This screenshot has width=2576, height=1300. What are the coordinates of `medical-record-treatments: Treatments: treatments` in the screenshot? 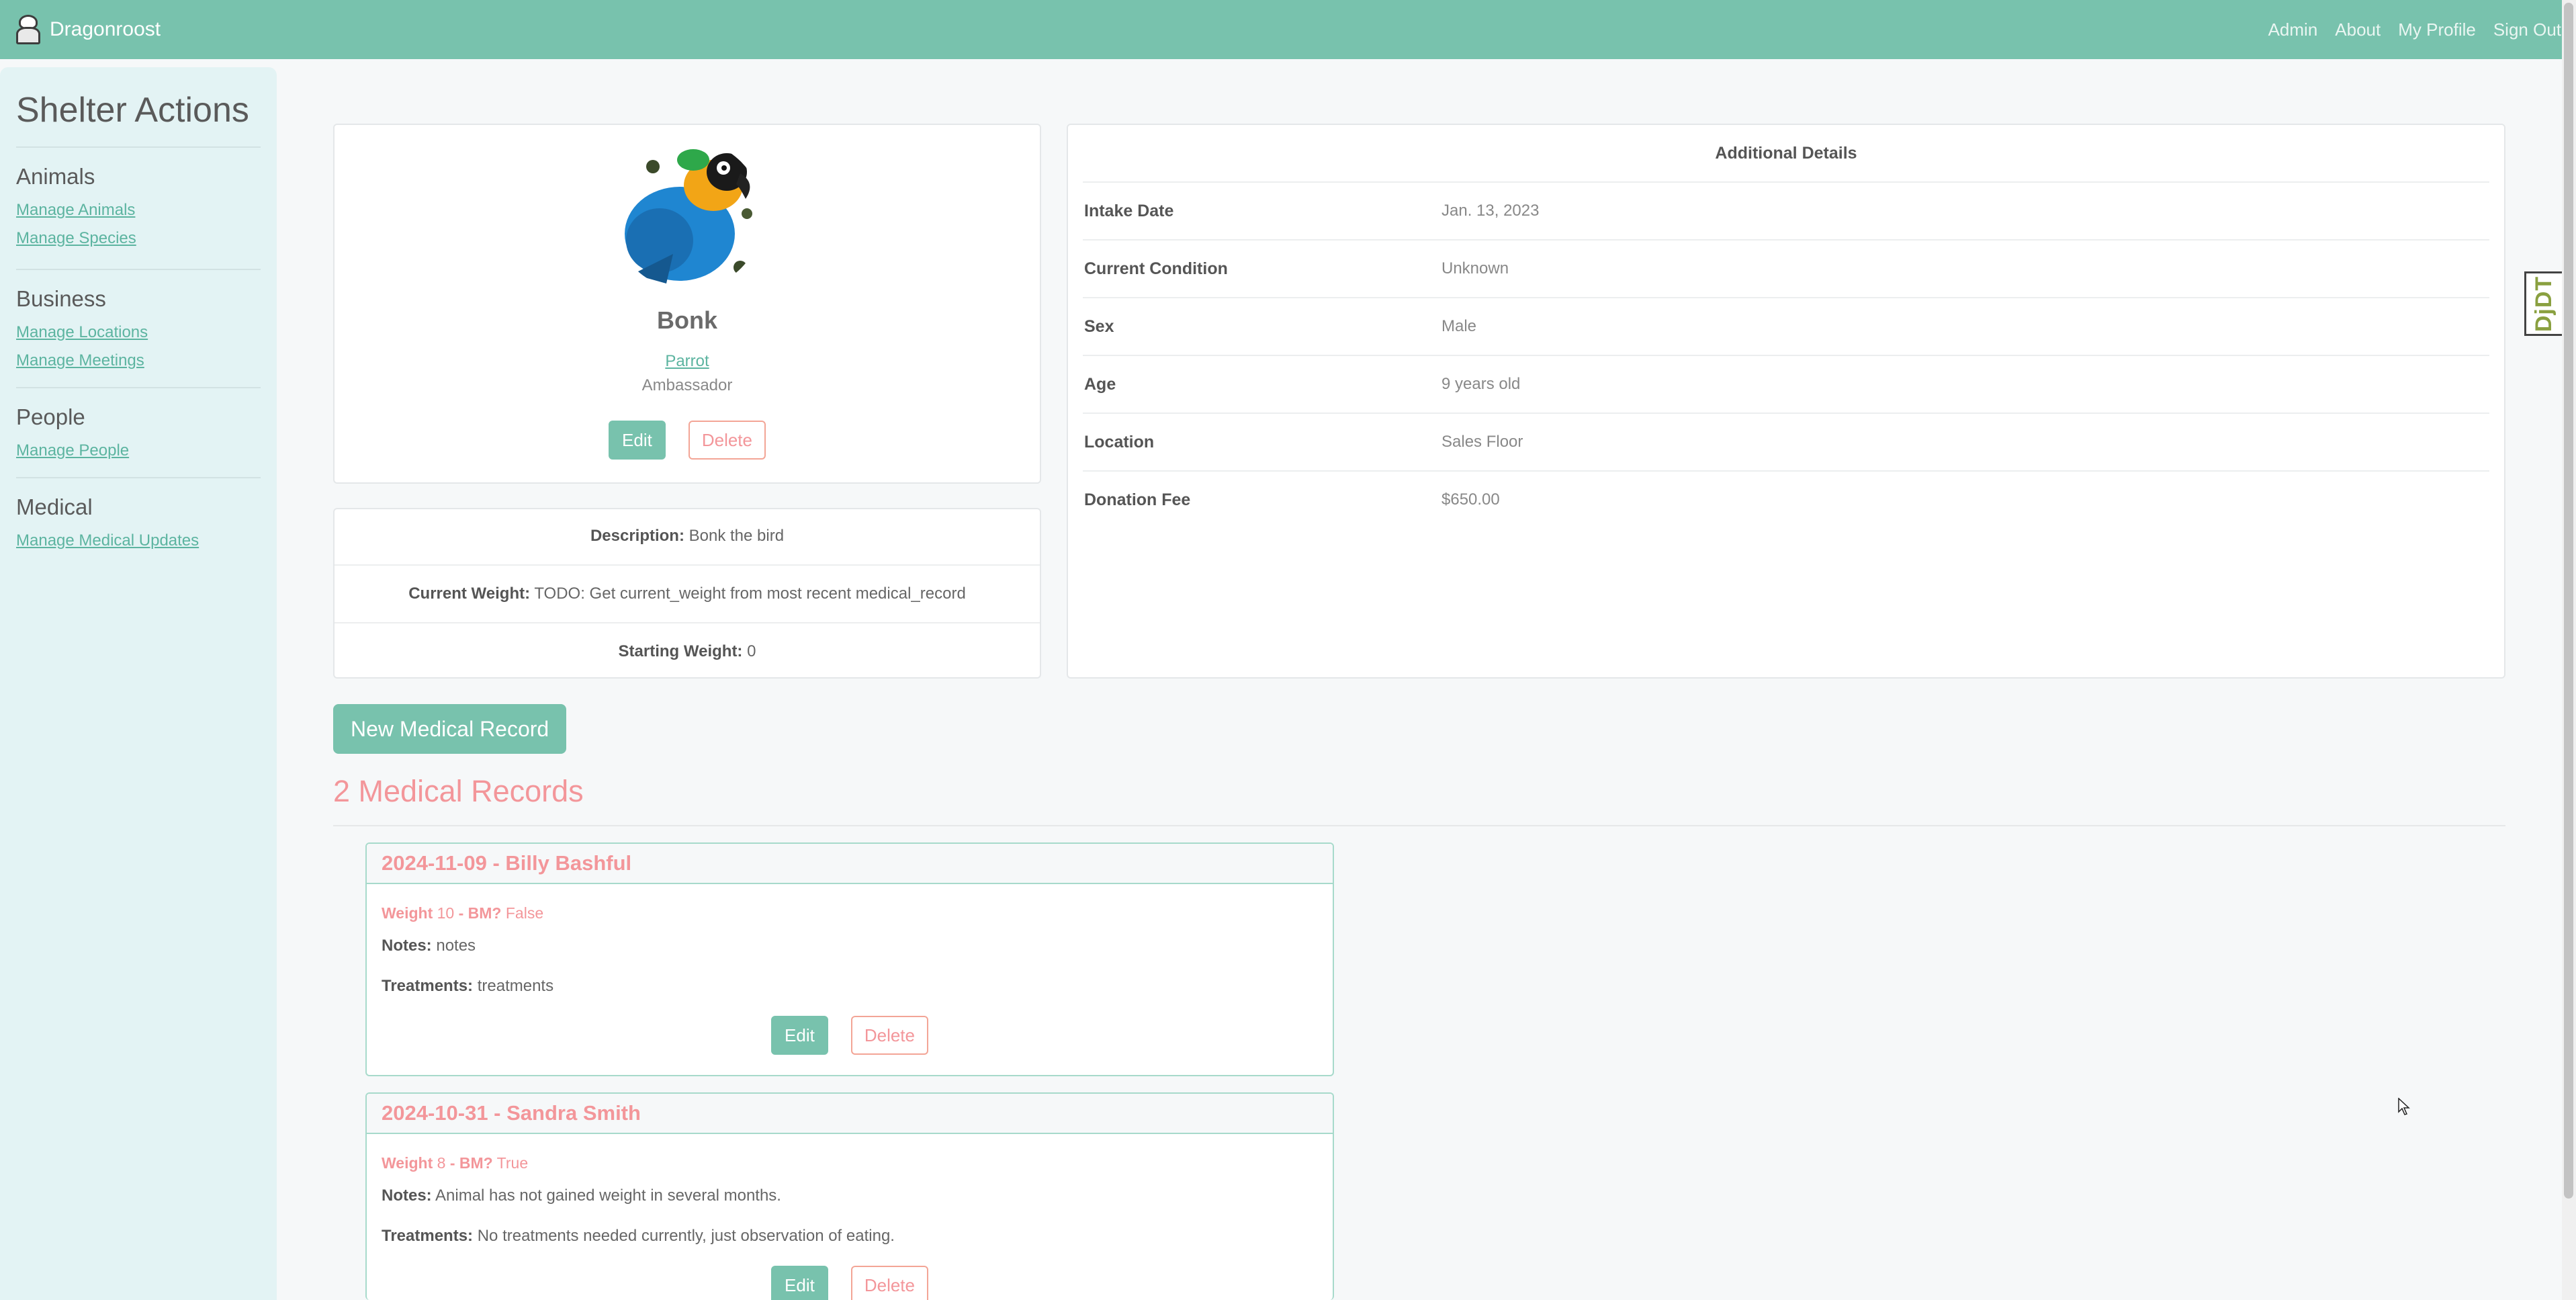 It's located at (468, 987).